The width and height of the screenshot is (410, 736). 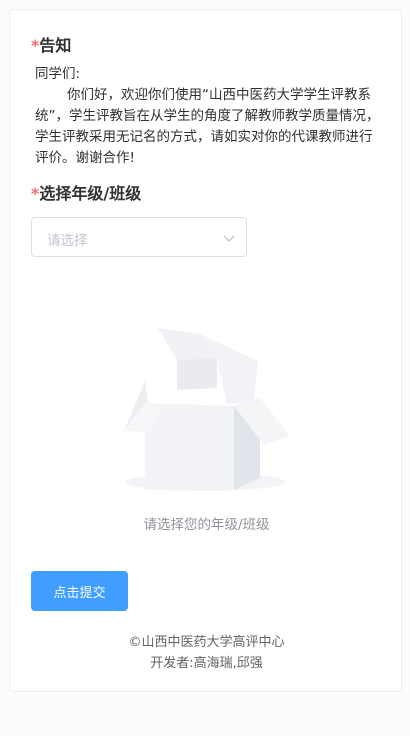 What do you see at coordinates (55, 45) in the screenshot?
I see `notice-title: 告知` at bounding box center [55, 45].